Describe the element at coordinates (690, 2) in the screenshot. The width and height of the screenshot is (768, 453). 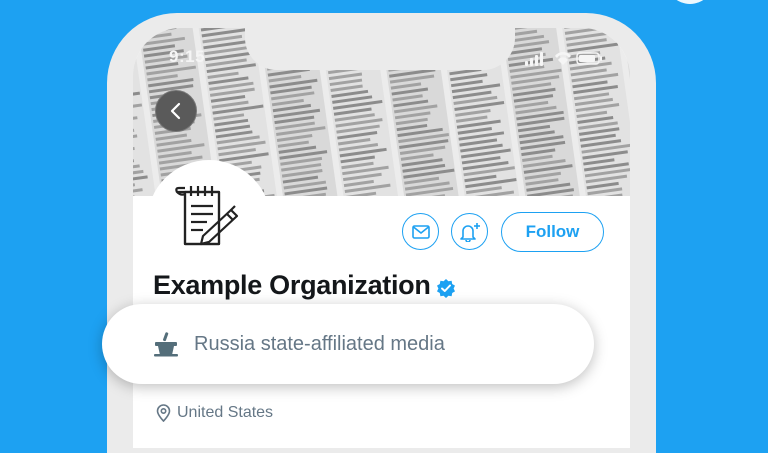
I see `decorative-circle` at that location.